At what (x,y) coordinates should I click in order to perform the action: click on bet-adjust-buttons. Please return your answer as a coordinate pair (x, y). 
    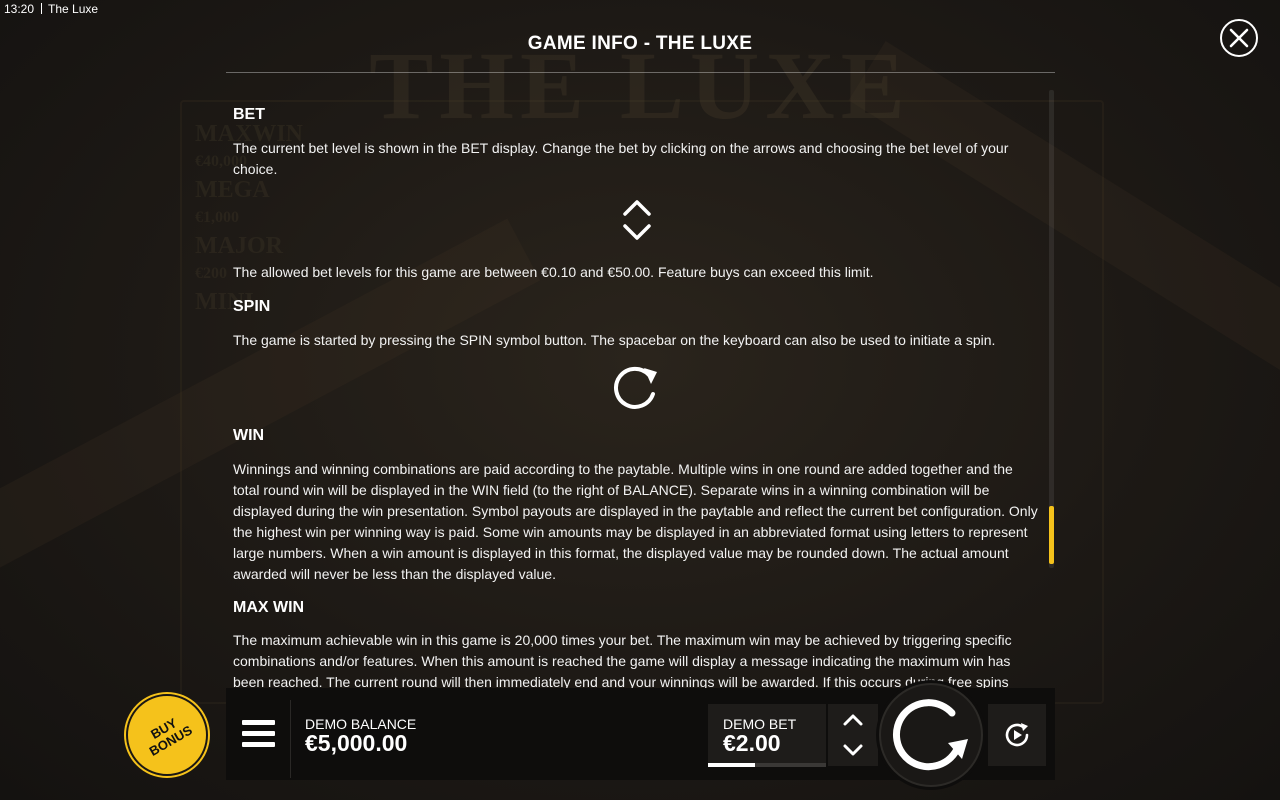
    Looking at the image, I should click on (853, 735).